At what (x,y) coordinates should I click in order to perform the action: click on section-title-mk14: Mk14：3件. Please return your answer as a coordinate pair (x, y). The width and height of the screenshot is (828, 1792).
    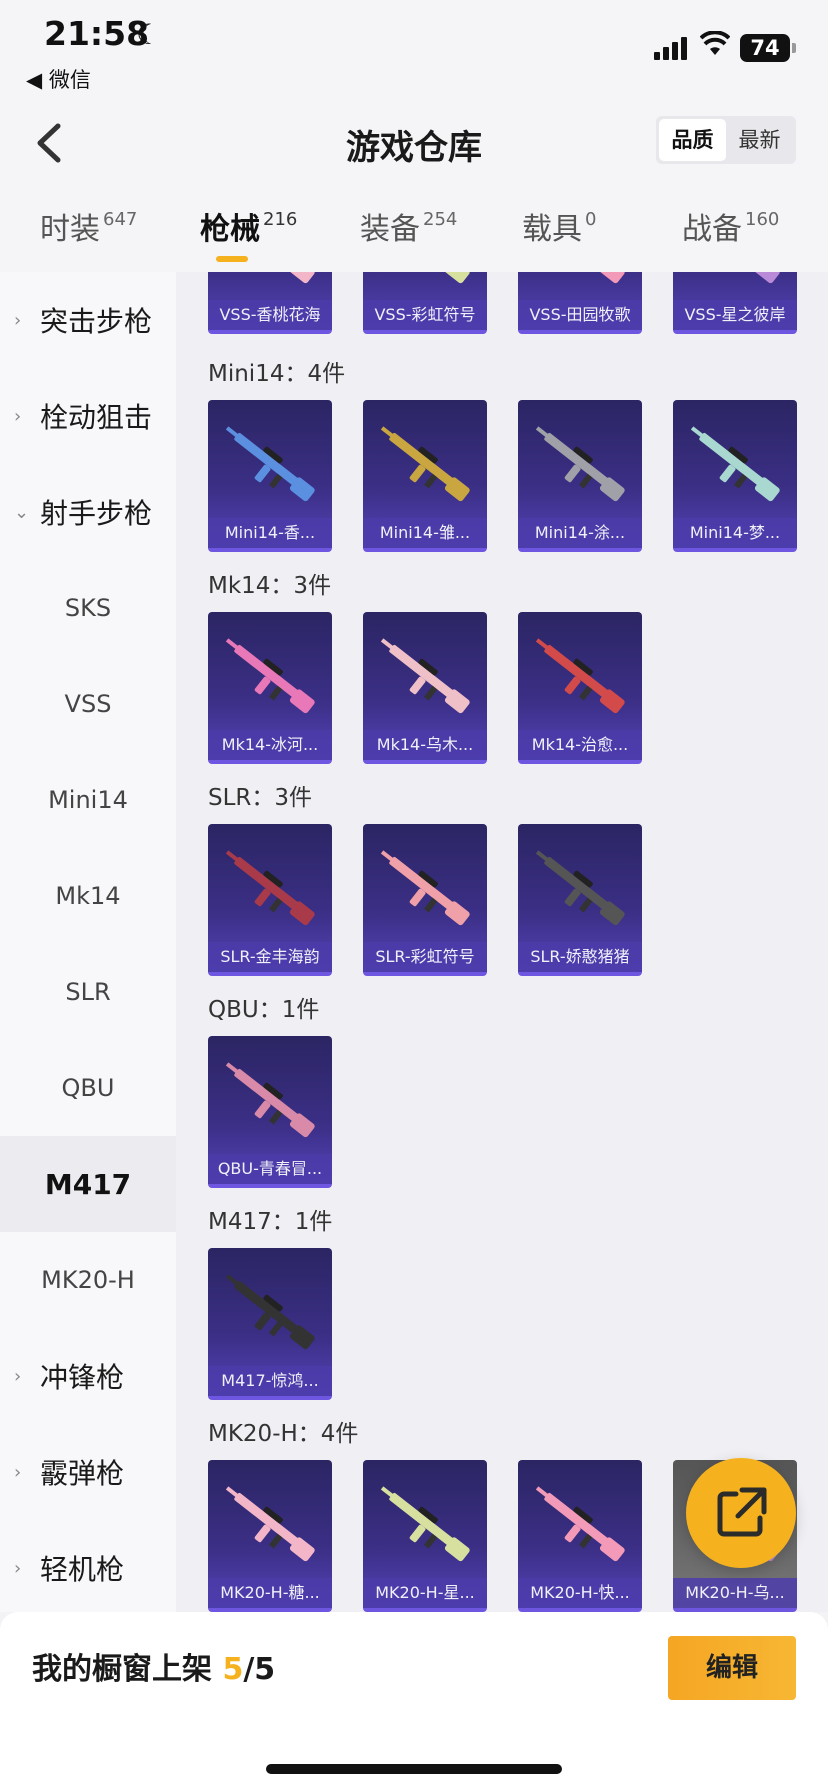
    Looking at the image, I should click on (270, 586).